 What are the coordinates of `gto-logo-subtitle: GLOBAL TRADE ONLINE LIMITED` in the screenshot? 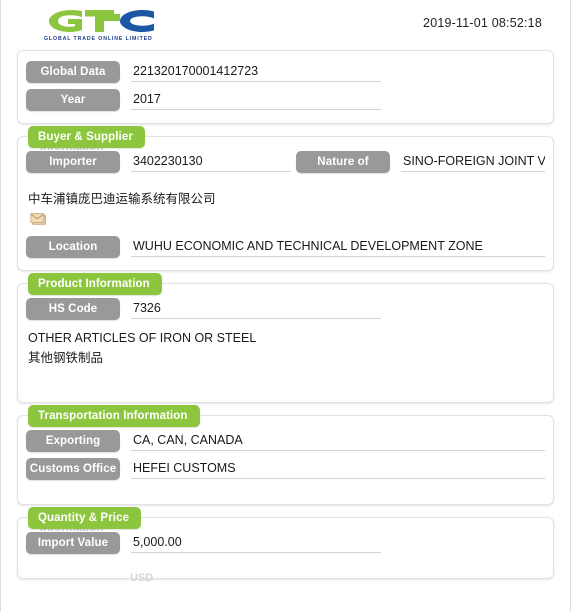 It's located at (98, 39).